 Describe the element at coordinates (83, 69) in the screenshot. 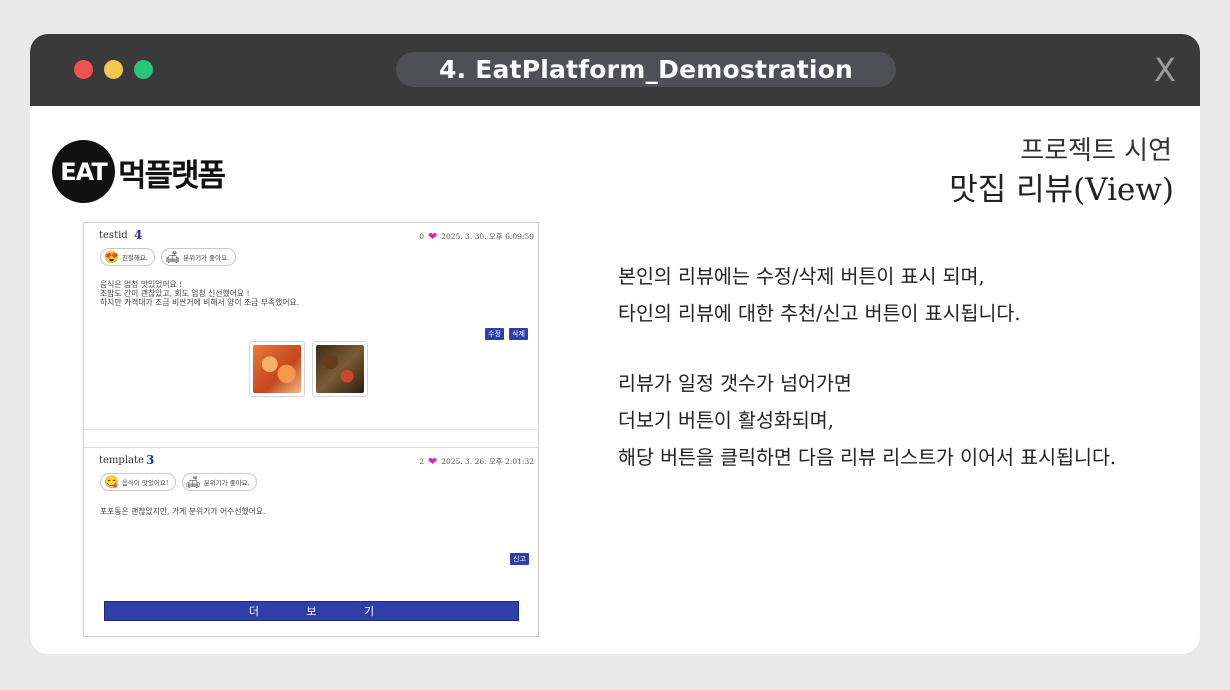

I see `close-dot` at that location.